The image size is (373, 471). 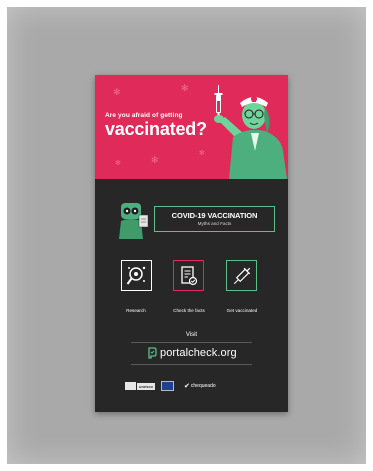 I want to click on syringe-icon, so click(x=241, y=275).